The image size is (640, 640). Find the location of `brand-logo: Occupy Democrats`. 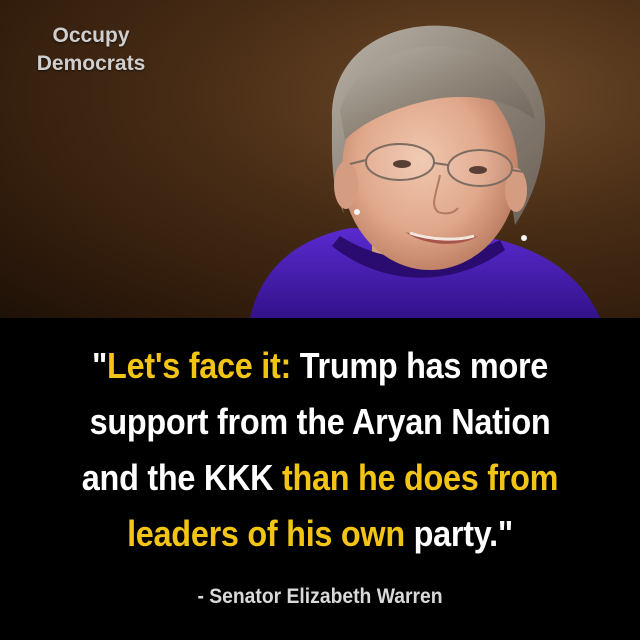

brand-logo: Occupy Democrats is located at coordinates (91, 50).